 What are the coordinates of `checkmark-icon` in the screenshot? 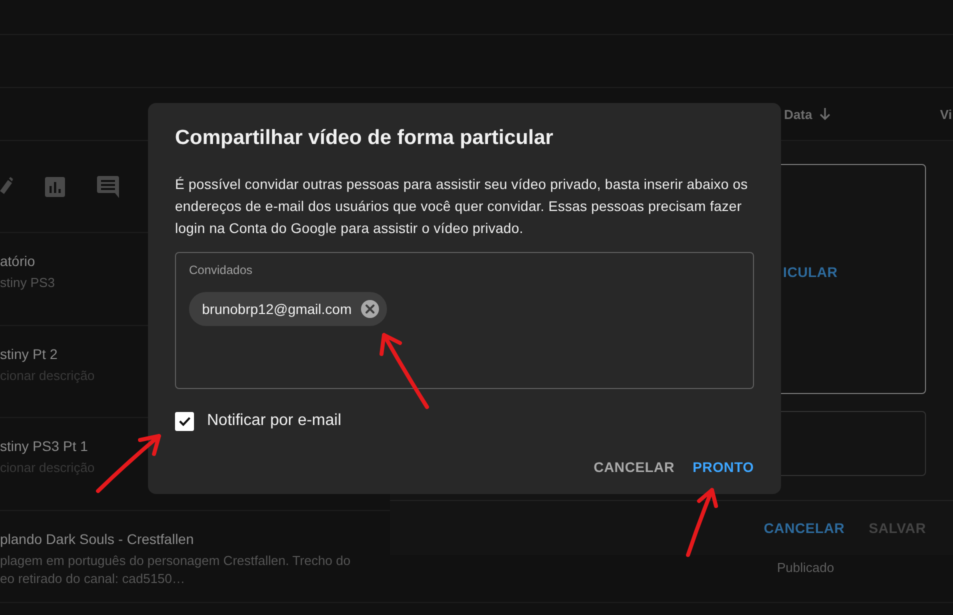 It's located at (184, 421).